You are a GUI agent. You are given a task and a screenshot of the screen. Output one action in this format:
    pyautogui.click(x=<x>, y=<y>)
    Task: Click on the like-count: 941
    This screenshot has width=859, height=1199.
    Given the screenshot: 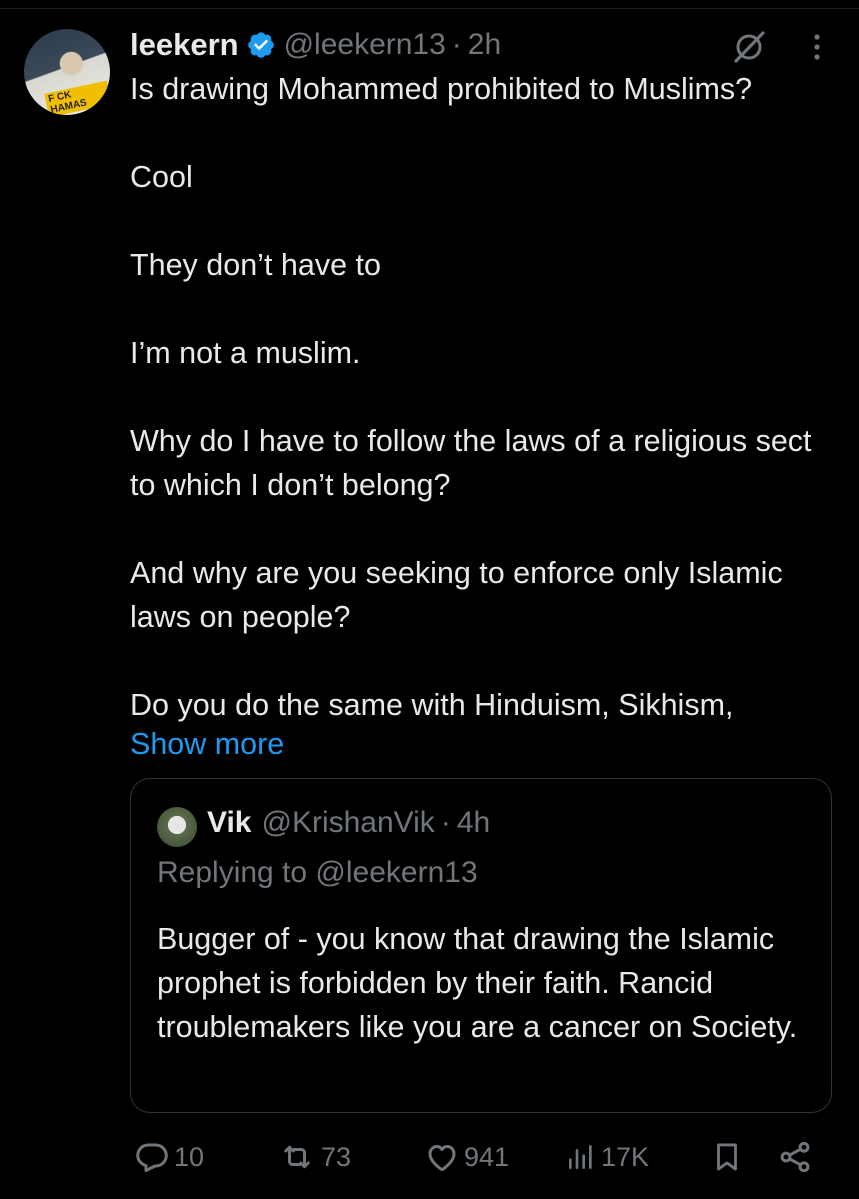 What is the action you would take?
    pyautogui.click(x=487, y=1156)
    